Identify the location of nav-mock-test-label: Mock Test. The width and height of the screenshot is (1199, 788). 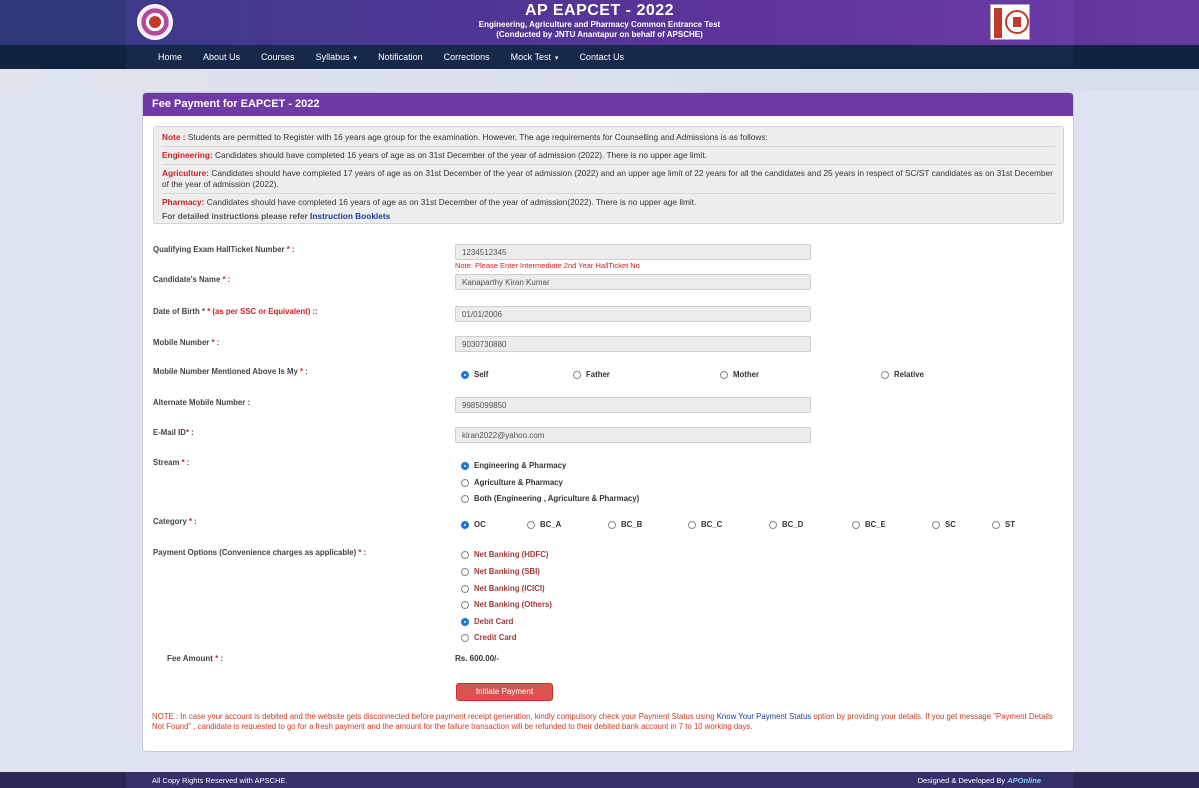
(530, 57).